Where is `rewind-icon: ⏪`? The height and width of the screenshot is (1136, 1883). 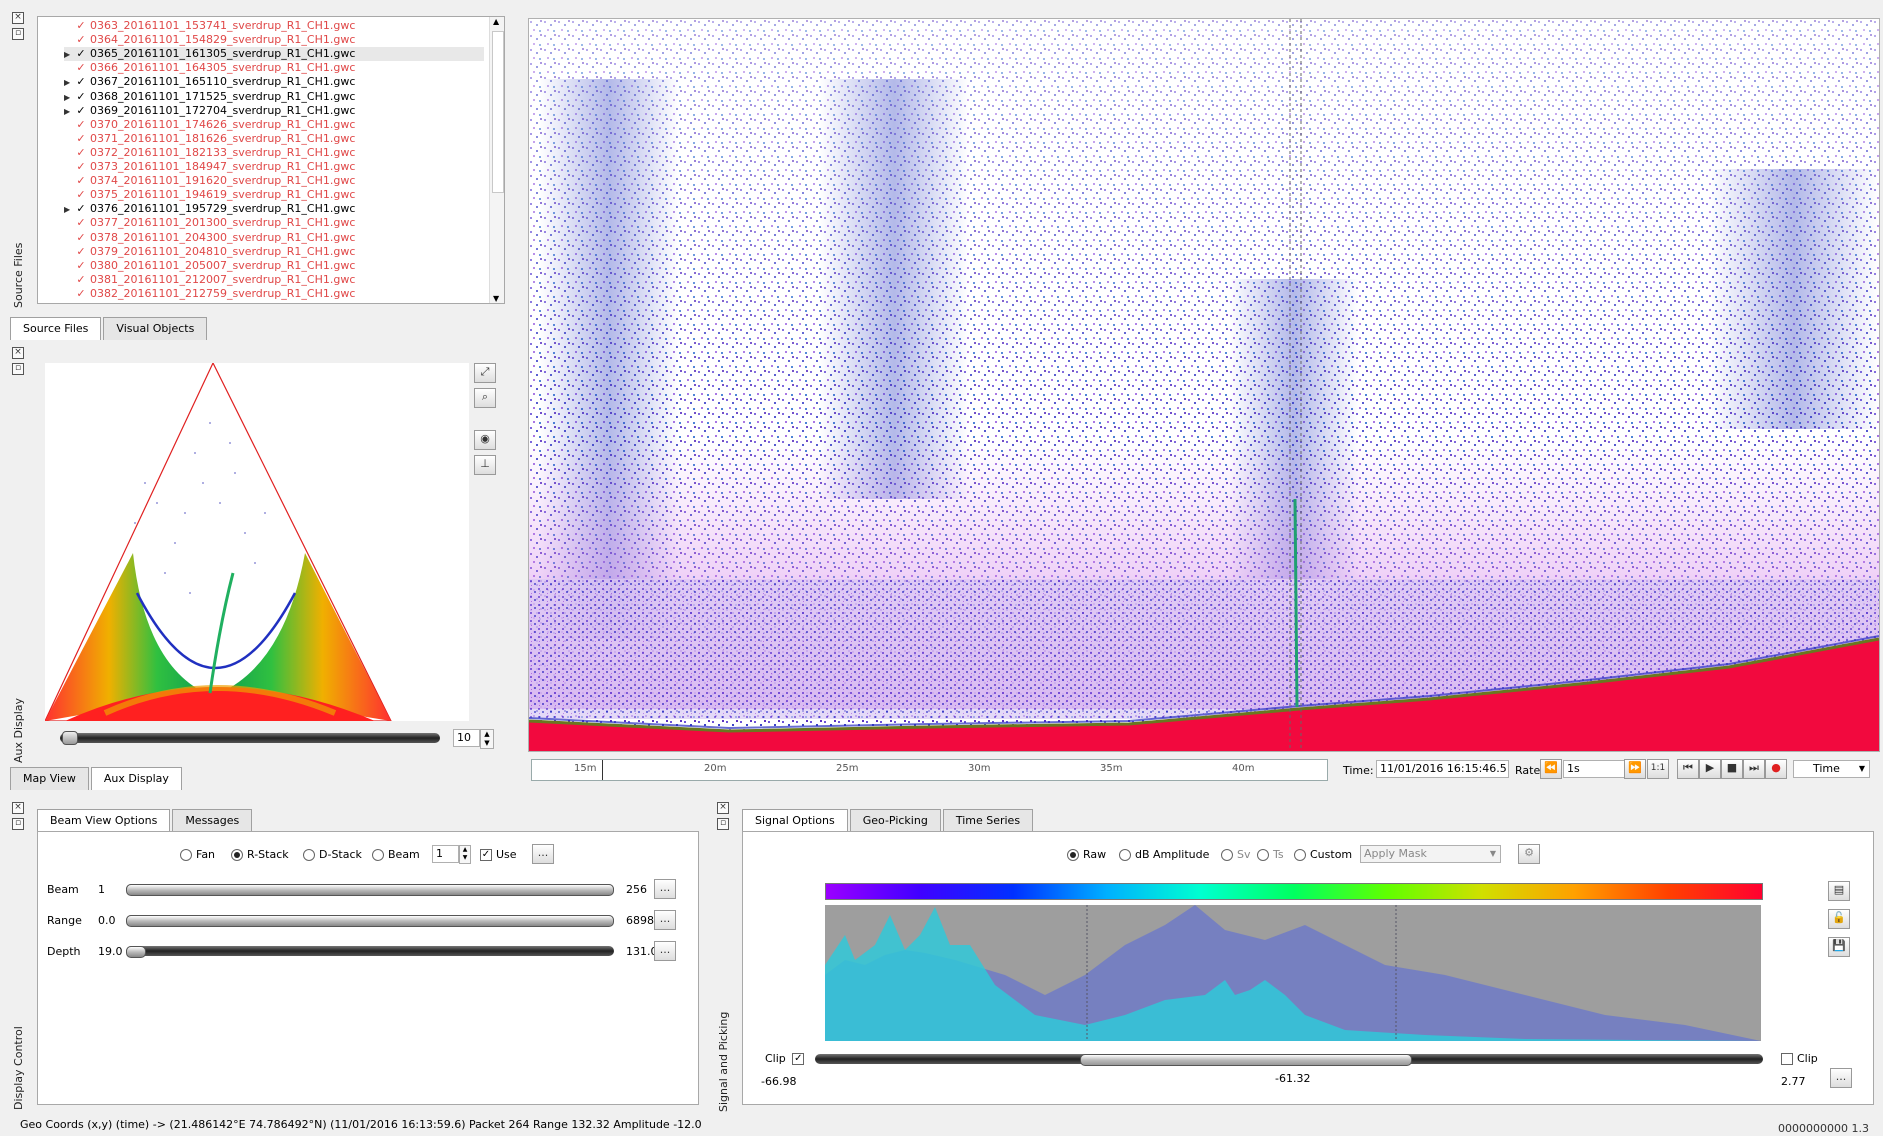
rewind-icon: ⏪ is located at coordinates (1551, 769).